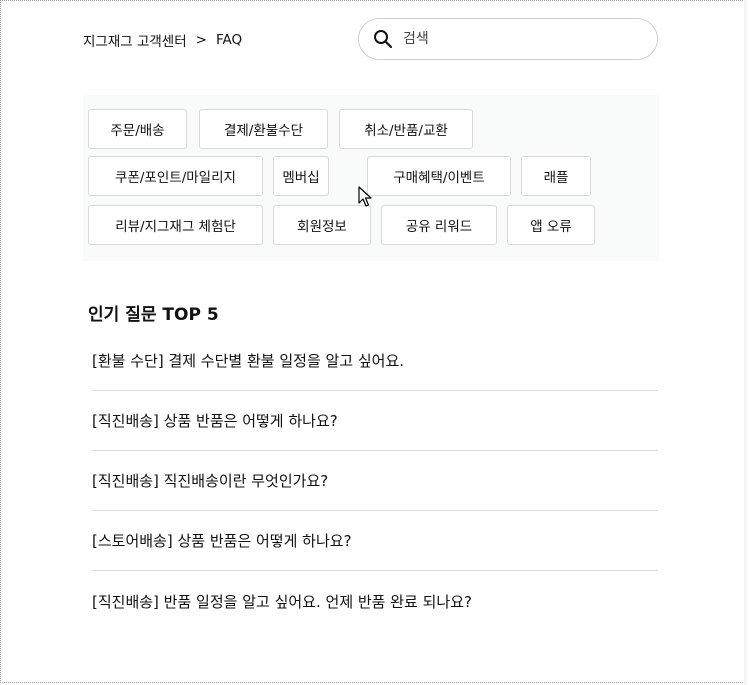 This screenshot has height=685, width=749. I want to click on category-chip-raffle: 래플, so click(556, 176).